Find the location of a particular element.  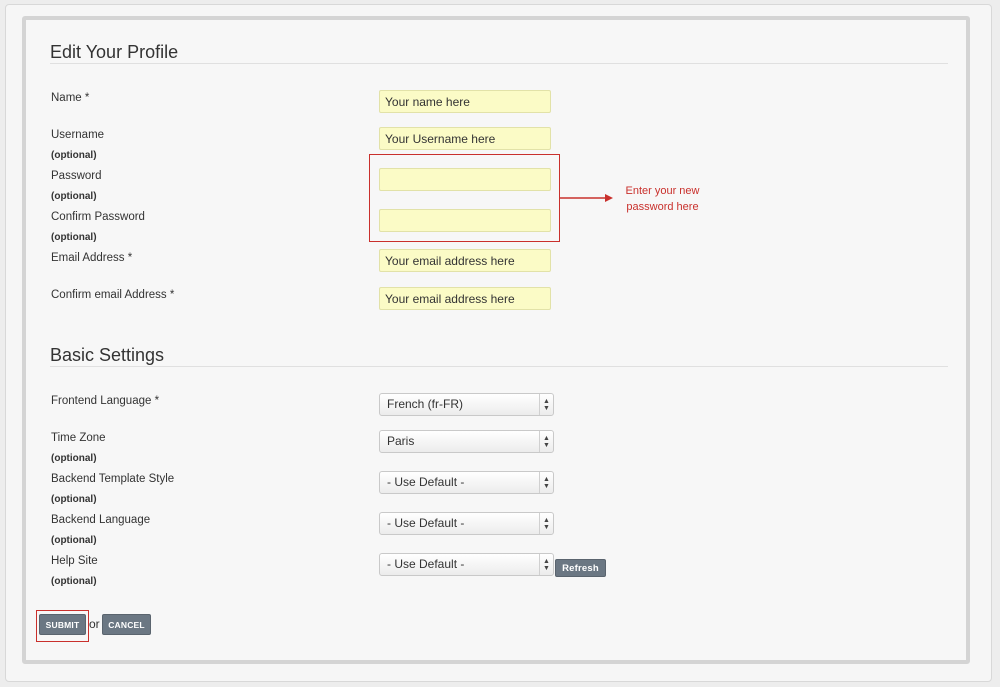

backend-template-style-value: - Use Default - is located at coordinates (426, 482).